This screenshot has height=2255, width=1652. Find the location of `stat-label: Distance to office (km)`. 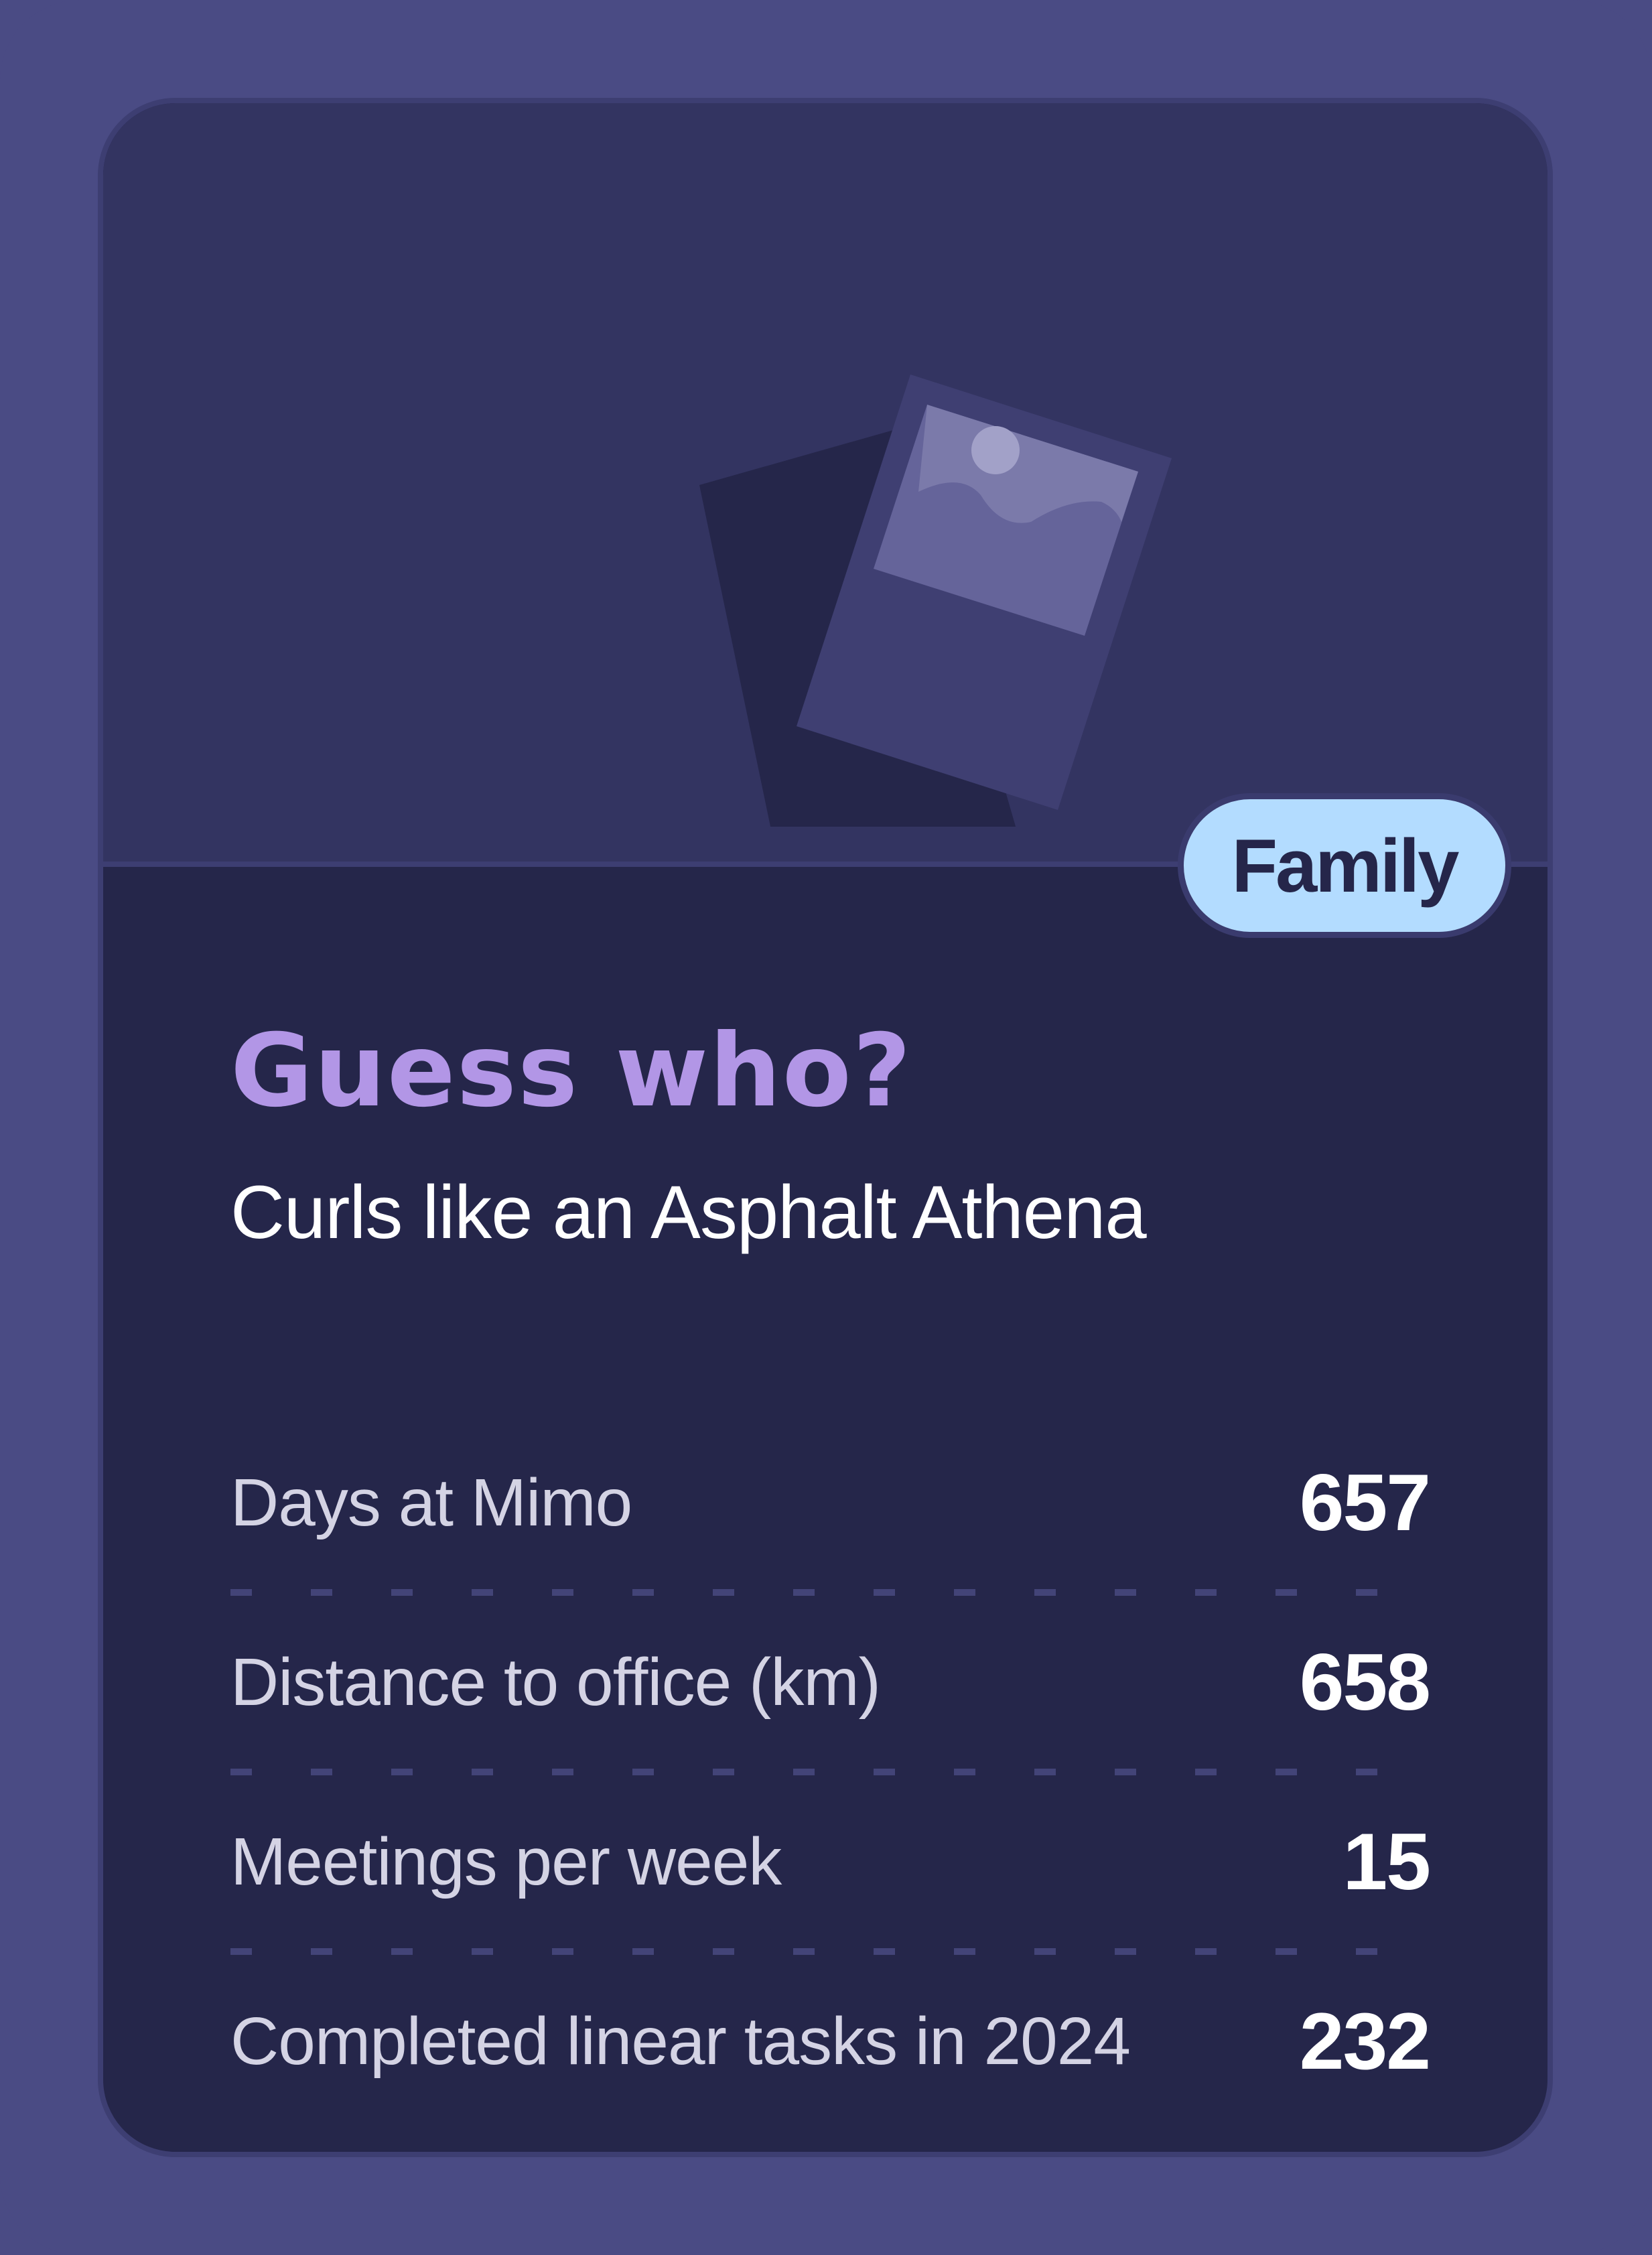

stat-label: Distance to office (km) is located at coordinates (555, 1682).